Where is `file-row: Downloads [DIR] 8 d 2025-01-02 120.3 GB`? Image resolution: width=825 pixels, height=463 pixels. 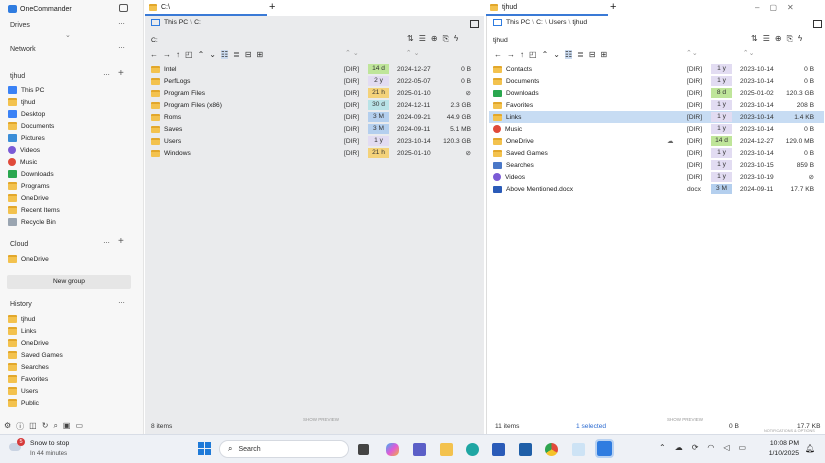 file-row: Downloads [DIR] 8 d 2025-01-02 120.3 GB is located at coordinates (656, 93).